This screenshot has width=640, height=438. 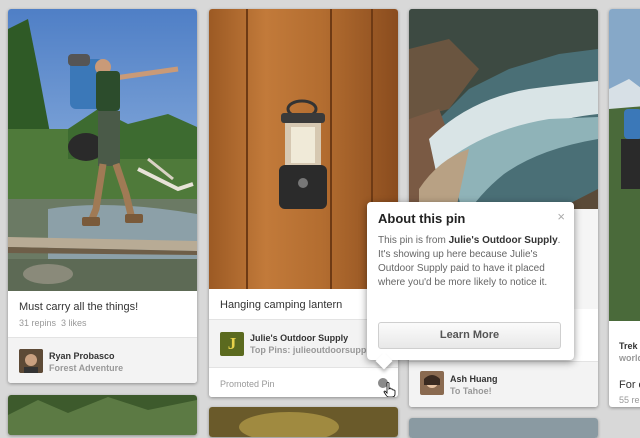 What do you see at coordinates (629, 385) in the screenshot?
I see `pin-title-partial: For e` at bounding box center [629, 385].